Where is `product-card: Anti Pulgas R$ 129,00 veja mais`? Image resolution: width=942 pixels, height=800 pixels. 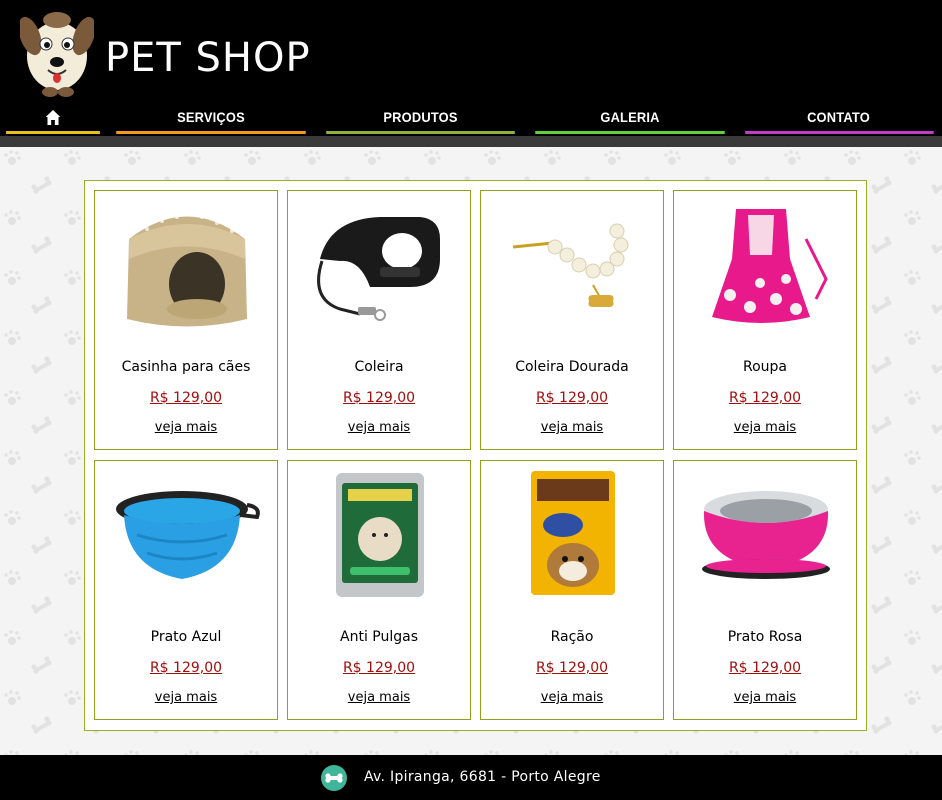
product-card: Anti Pulgas R$ 129,00 veja mais is located at coordinates (379, 590).